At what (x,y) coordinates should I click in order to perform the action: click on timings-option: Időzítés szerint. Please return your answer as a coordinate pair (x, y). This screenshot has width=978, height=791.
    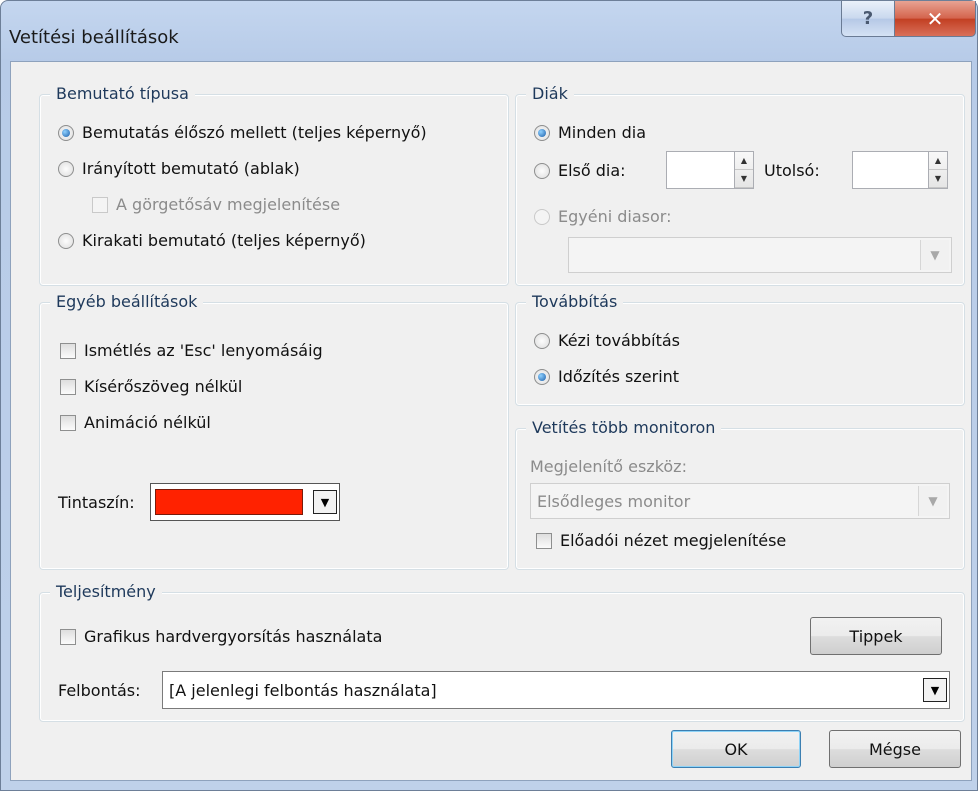
    Looking at the image, I should click on (606, 376).